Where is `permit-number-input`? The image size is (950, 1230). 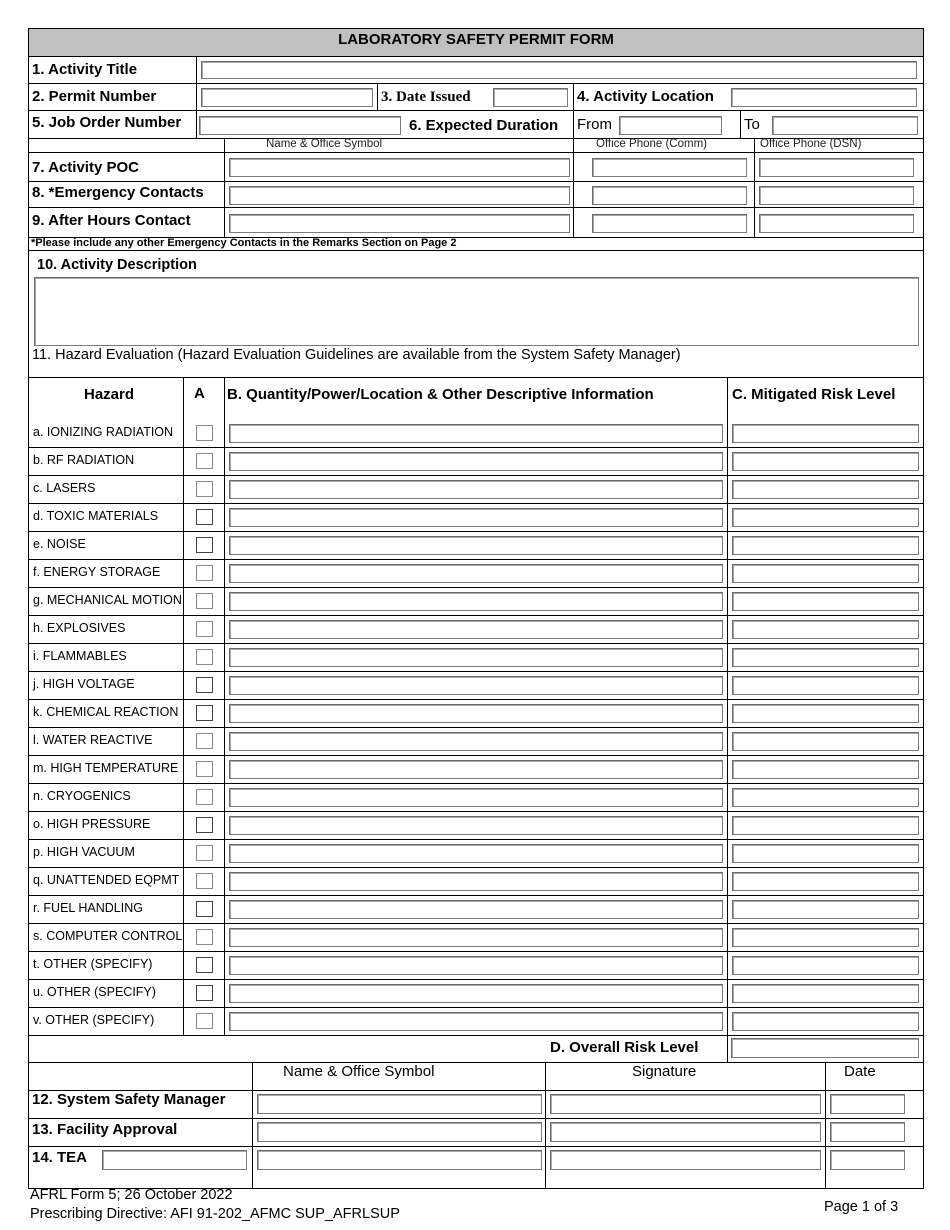 permit-number-input is located at coordinates (287, 97).